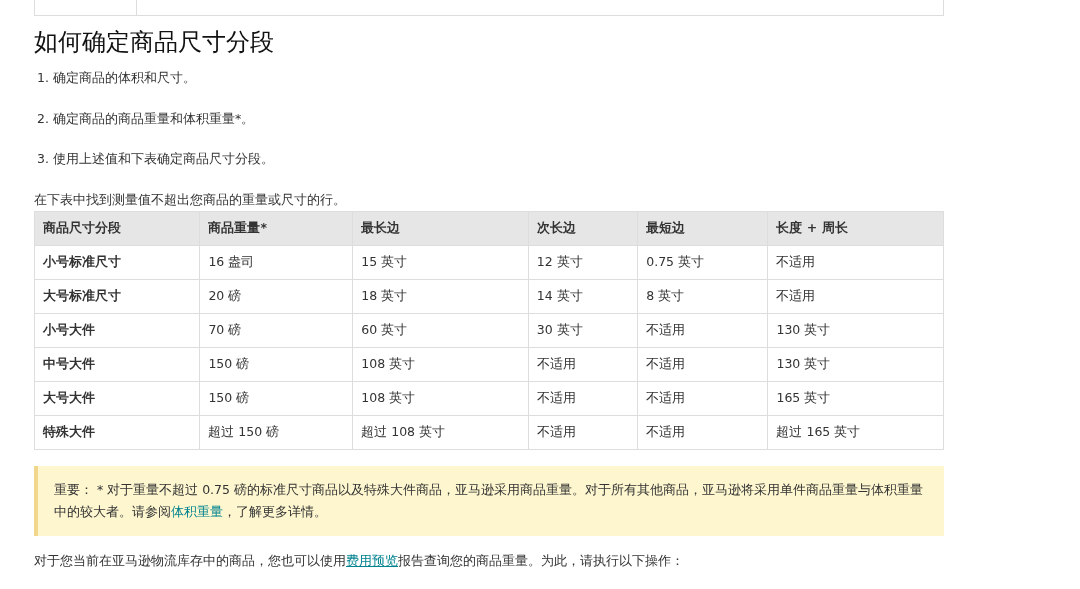  What do you see at coordinates (117, 330) in the screenshot?
I see `table-cell: 小号大件` at bounding box center [117, 330].